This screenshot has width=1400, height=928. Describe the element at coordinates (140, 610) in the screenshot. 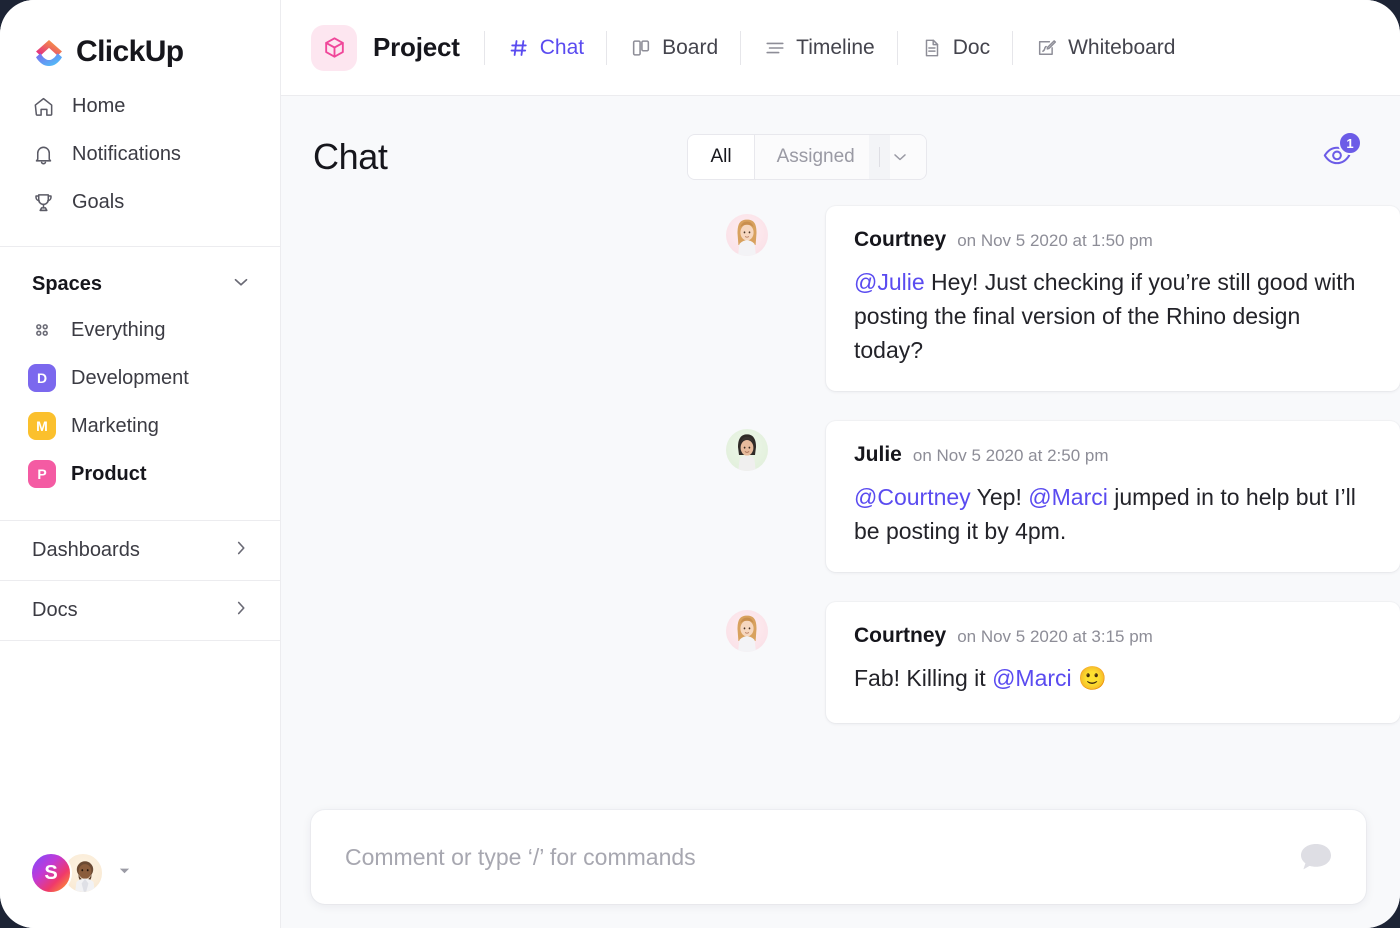

I see `sidebar-item-docs: Docs` at that location.